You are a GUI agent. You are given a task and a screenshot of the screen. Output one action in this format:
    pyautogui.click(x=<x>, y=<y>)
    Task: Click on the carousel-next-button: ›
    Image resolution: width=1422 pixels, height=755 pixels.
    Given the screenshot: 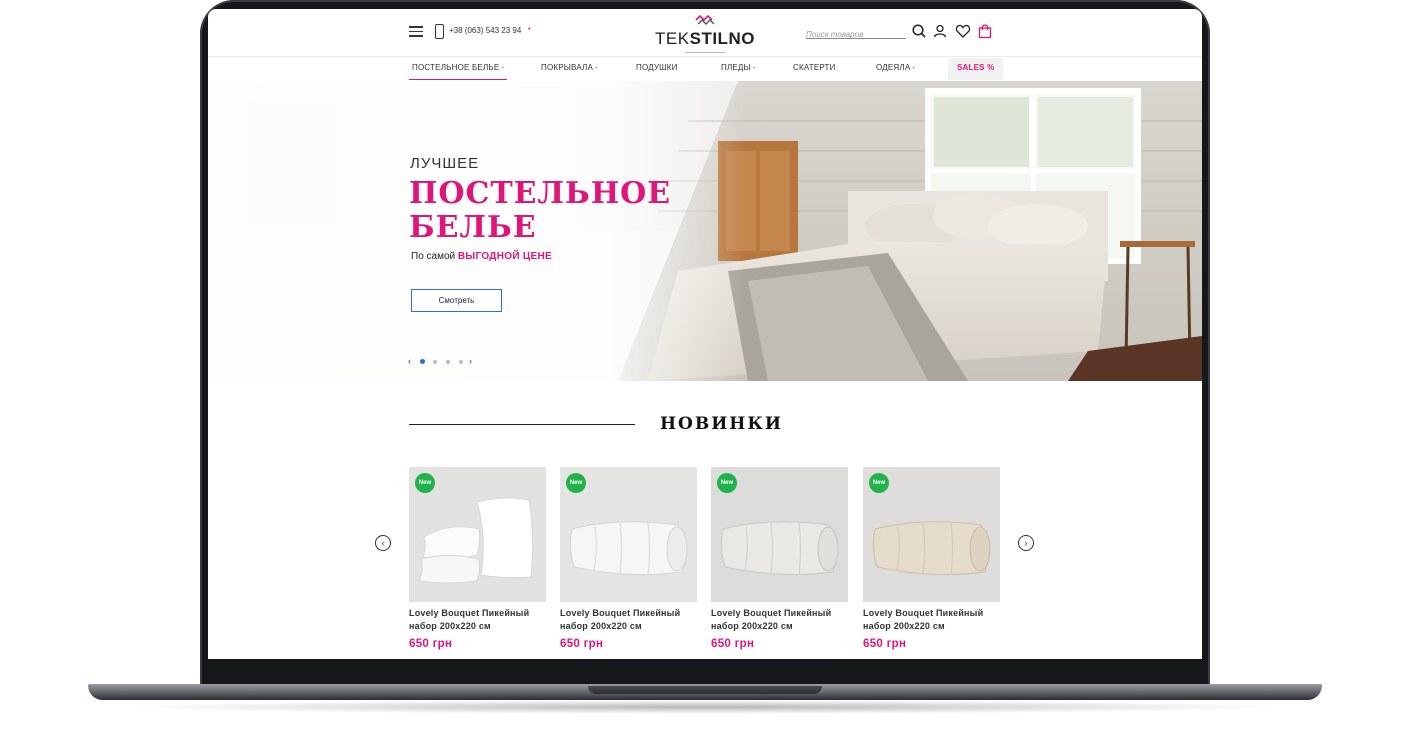 What is the action you would take?
    pyautogui.click(x=1026, y=543)
    